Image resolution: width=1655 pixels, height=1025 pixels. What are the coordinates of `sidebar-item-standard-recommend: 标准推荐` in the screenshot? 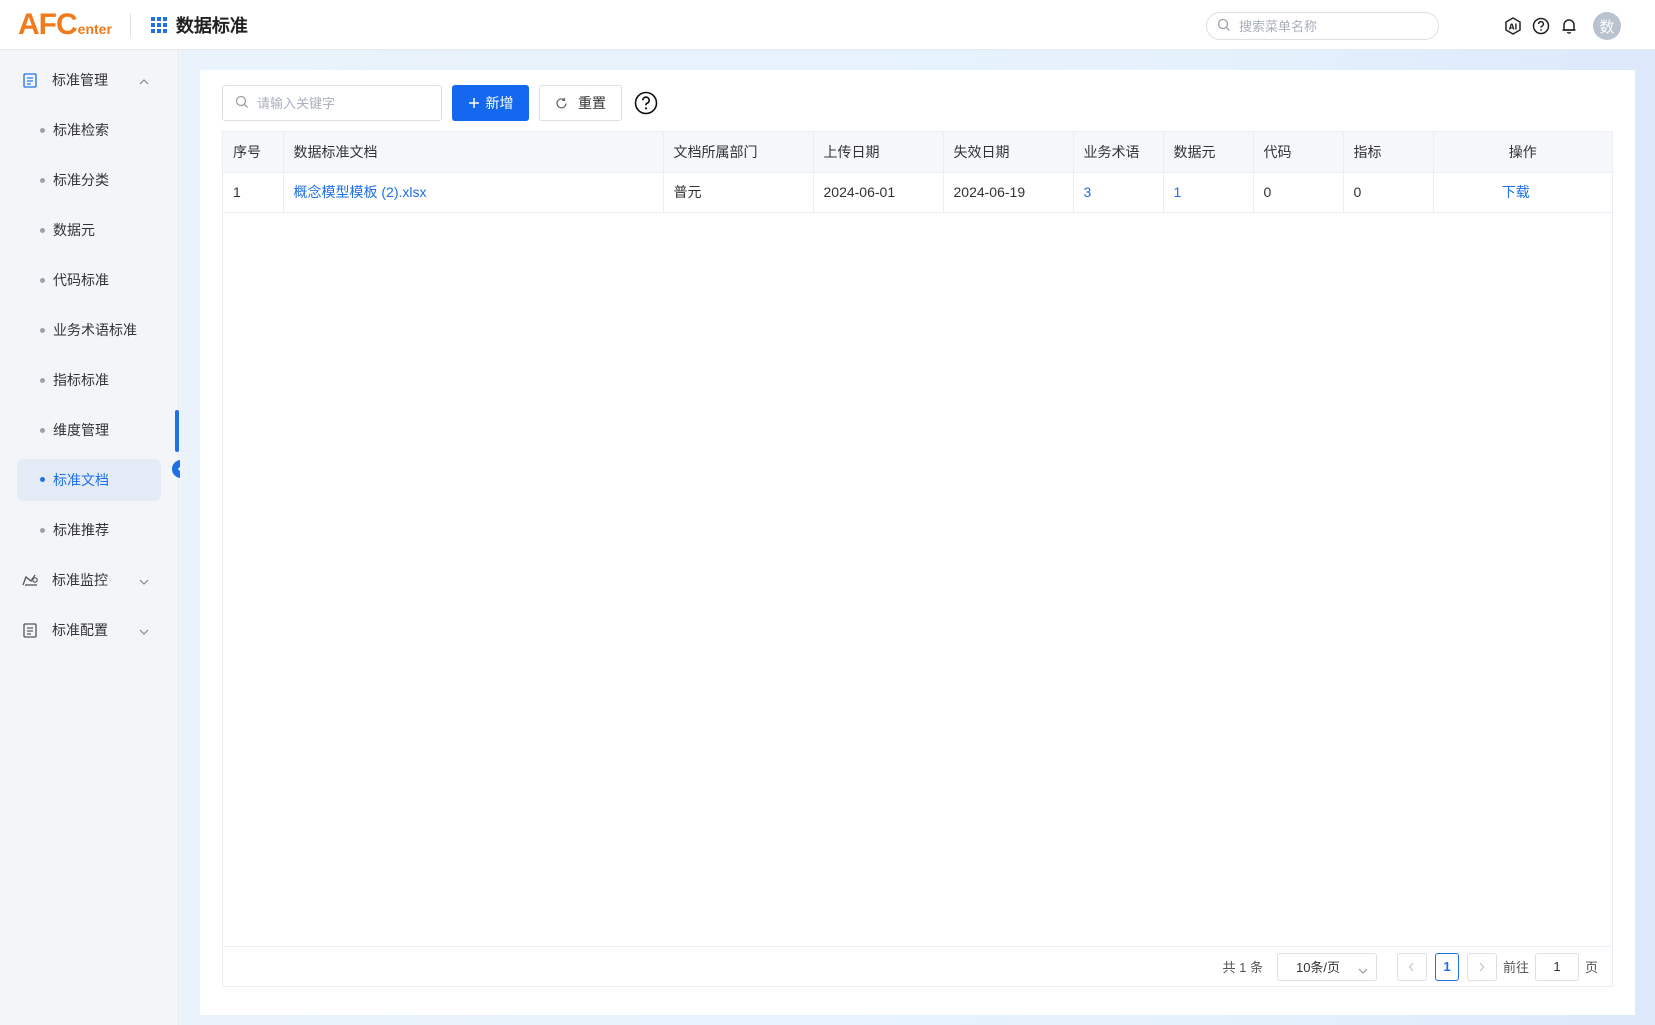 It's located at (89, 530).